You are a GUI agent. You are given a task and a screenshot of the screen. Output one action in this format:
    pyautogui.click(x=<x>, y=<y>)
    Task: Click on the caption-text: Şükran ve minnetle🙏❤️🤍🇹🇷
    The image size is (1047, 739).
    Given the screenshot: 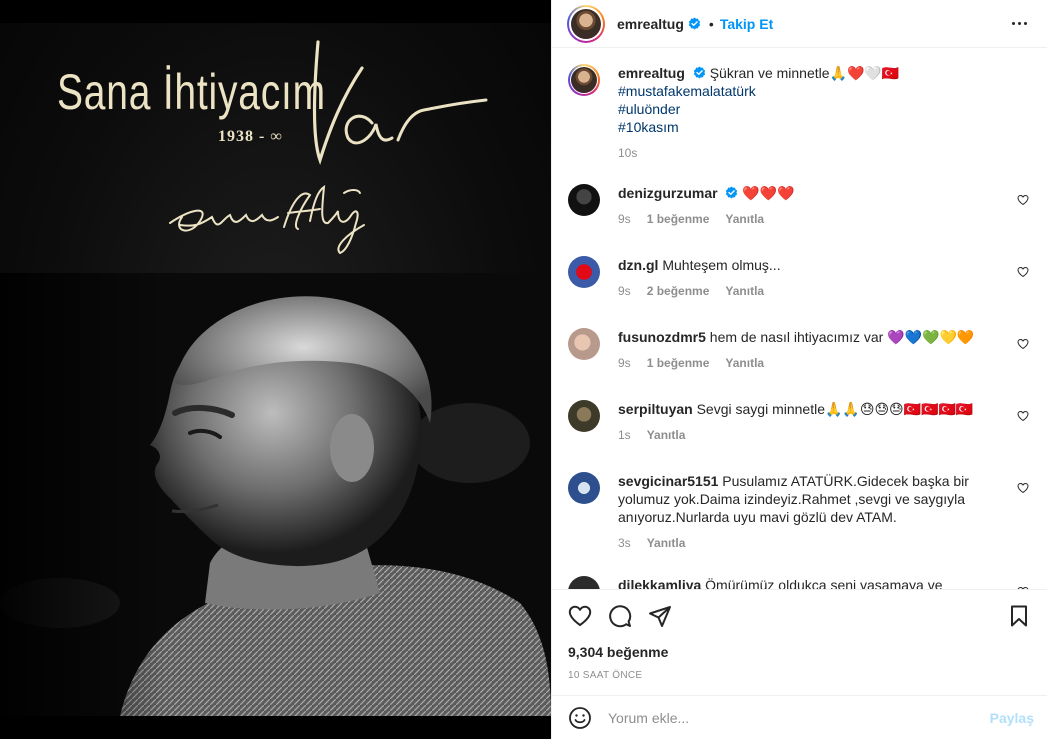 What is the action you would take?
    pyautogui.click(x=804, y=73)
    